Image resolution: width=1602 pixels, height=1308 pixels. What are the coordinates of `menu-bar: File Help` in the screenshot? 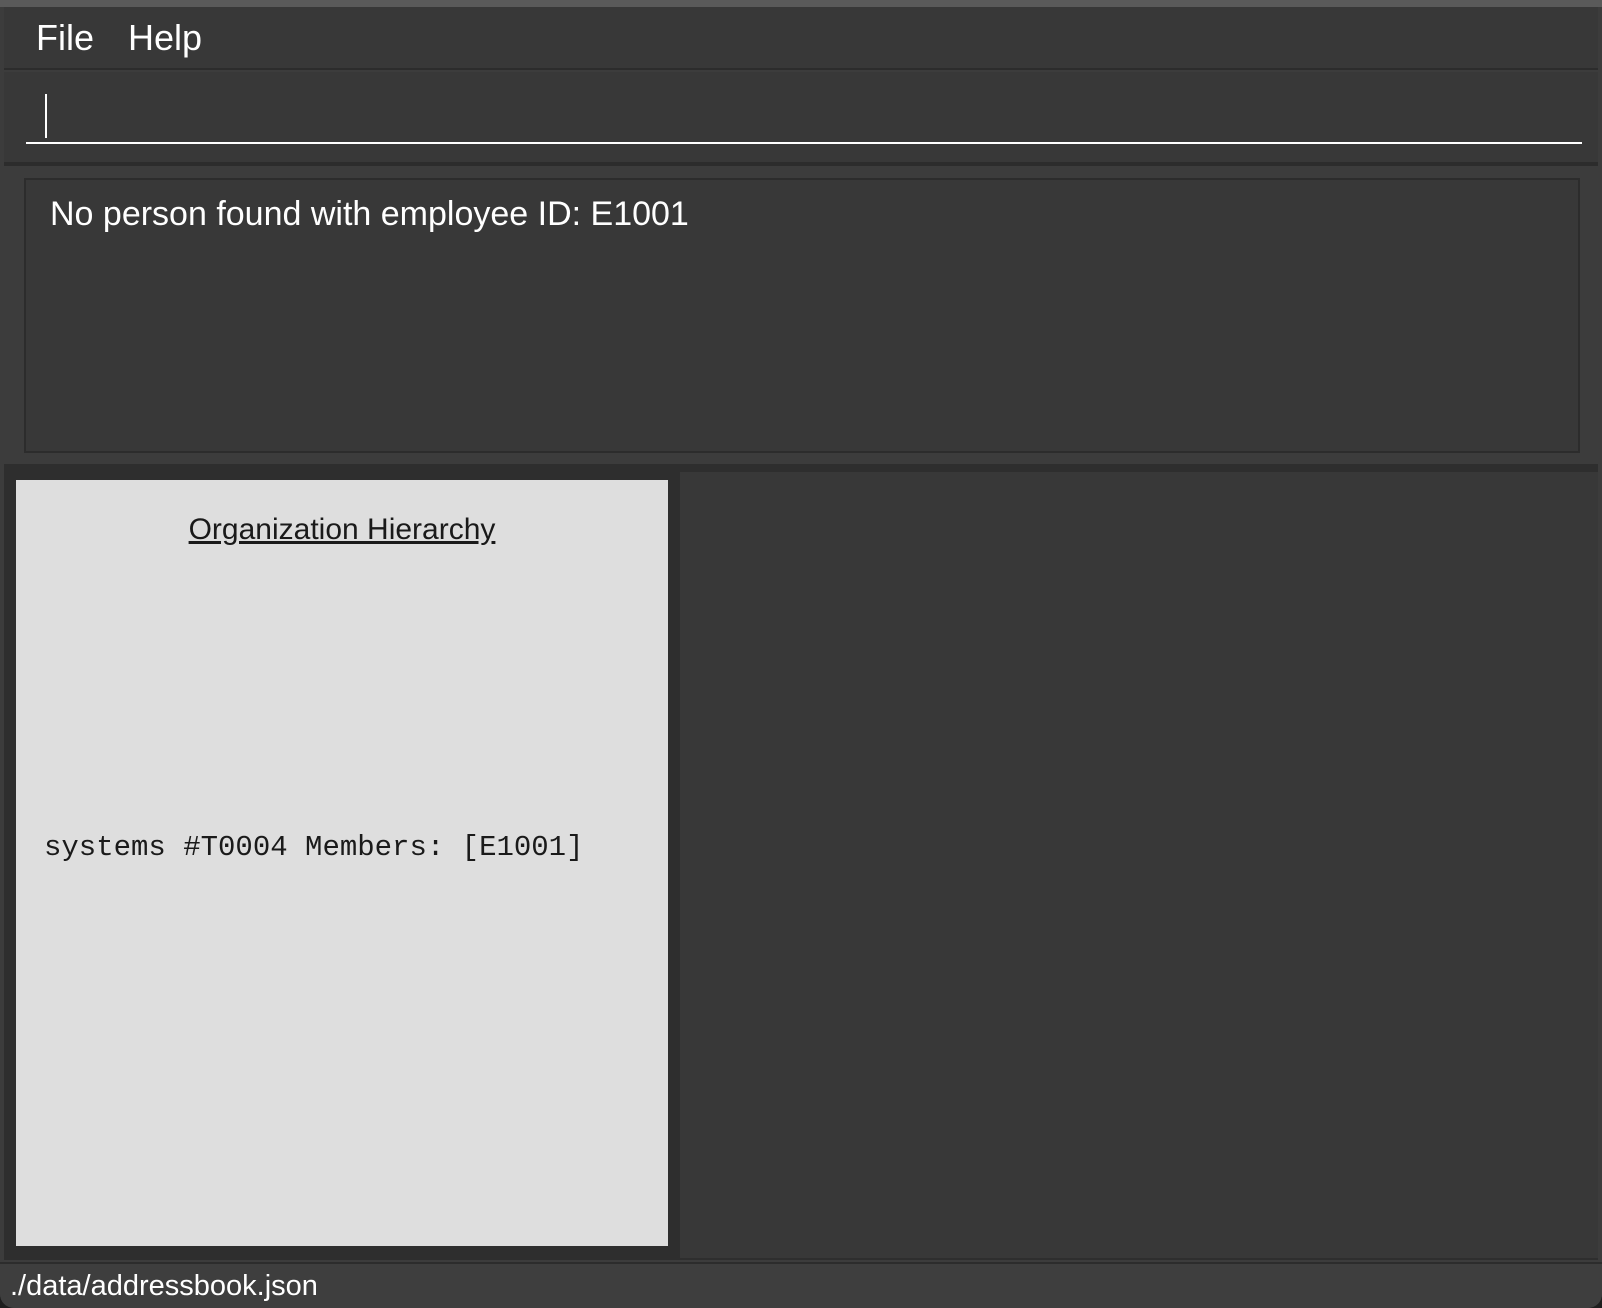 It's located at (801, 38).